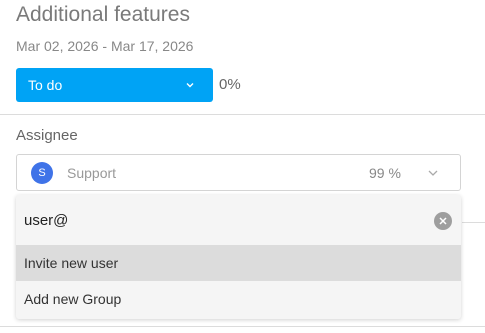  Describe the element at coordinates (238, 172) in the screenshot. I see `assignee-select: S Support 99 %` at that location.